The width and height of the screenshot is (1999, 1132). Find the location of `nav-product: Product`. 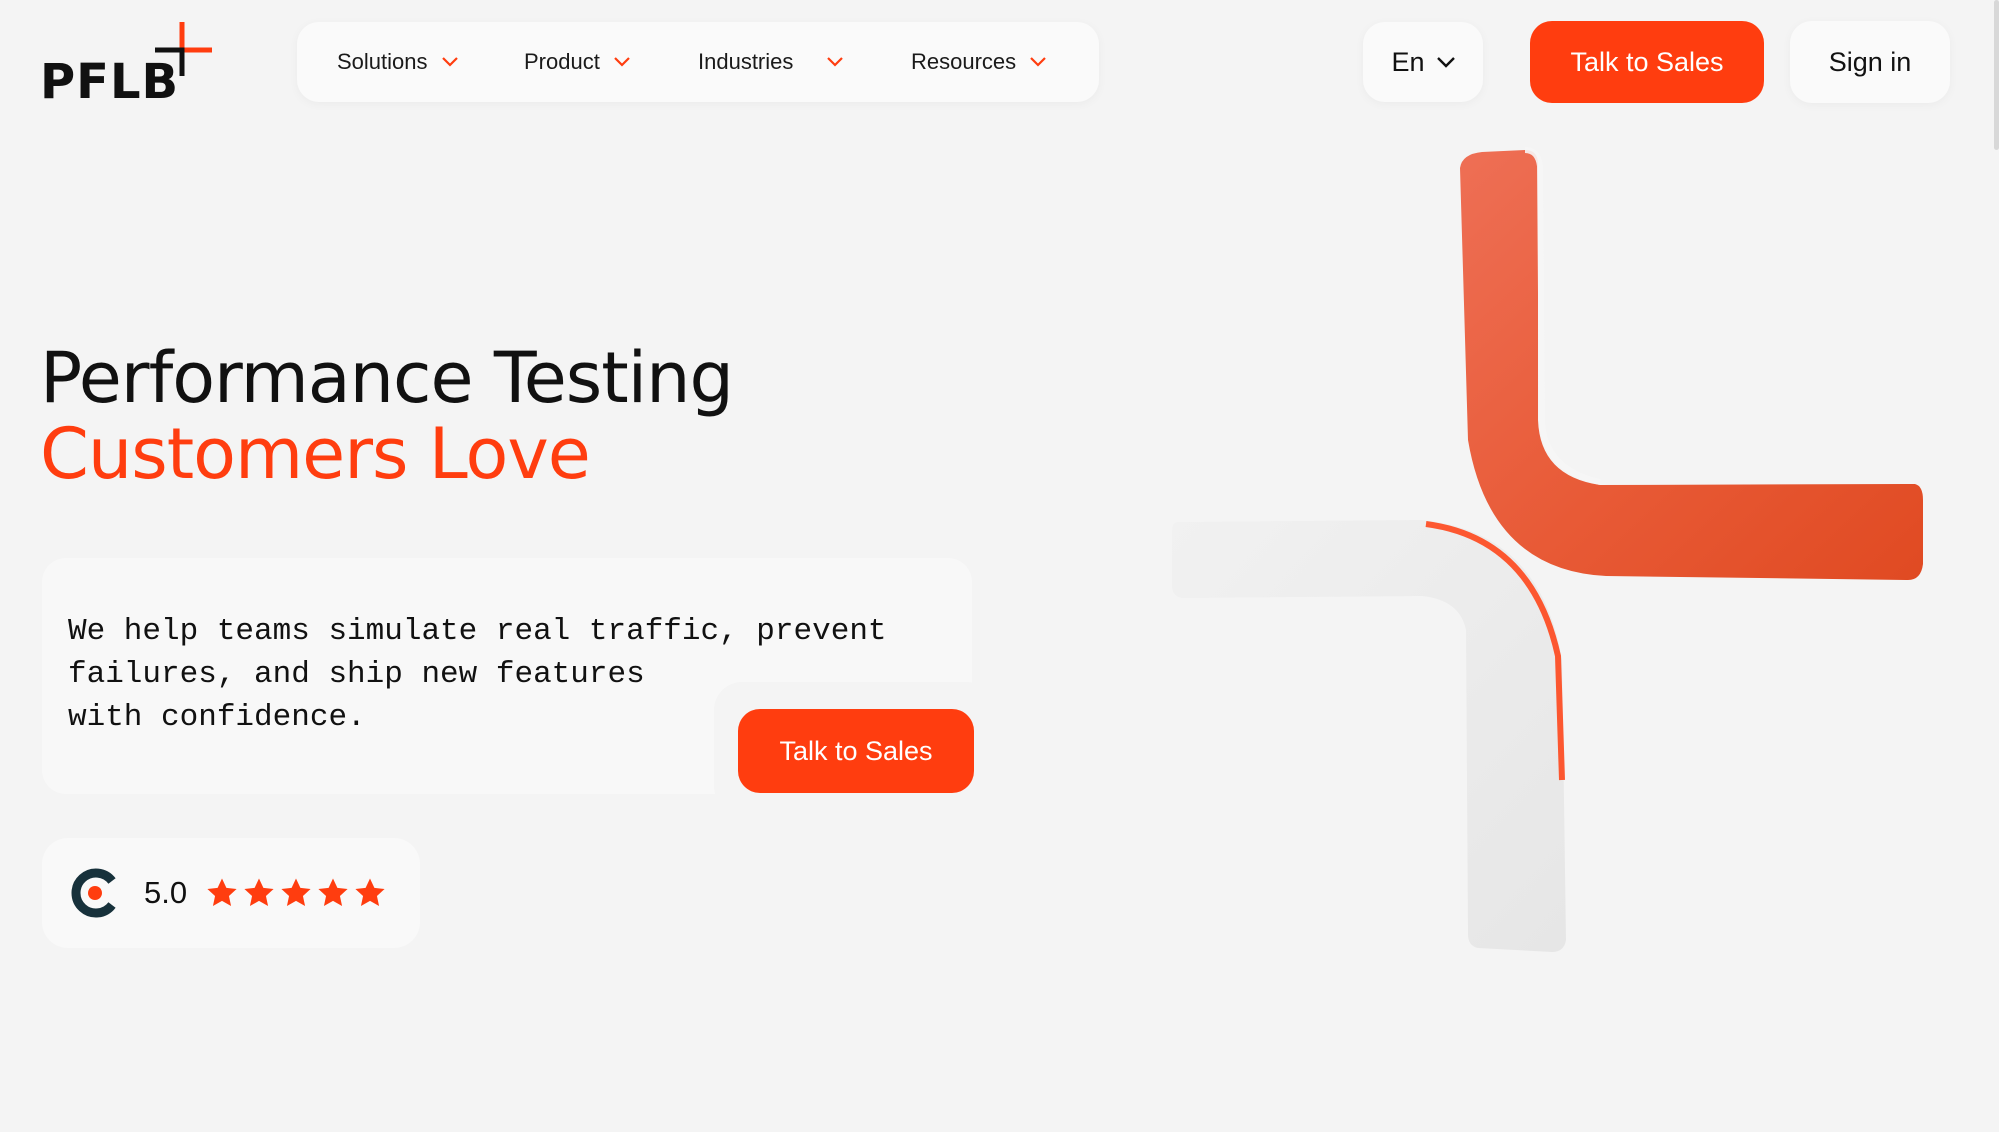

nav-product: Product is located at coordinates (577, 62).